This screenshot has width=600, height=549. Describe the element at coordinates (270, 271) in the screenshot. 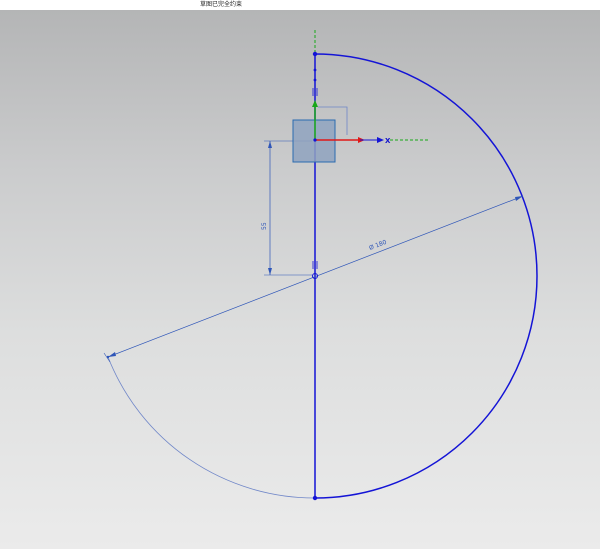

I see `dim-arrow-bottom` at that location.